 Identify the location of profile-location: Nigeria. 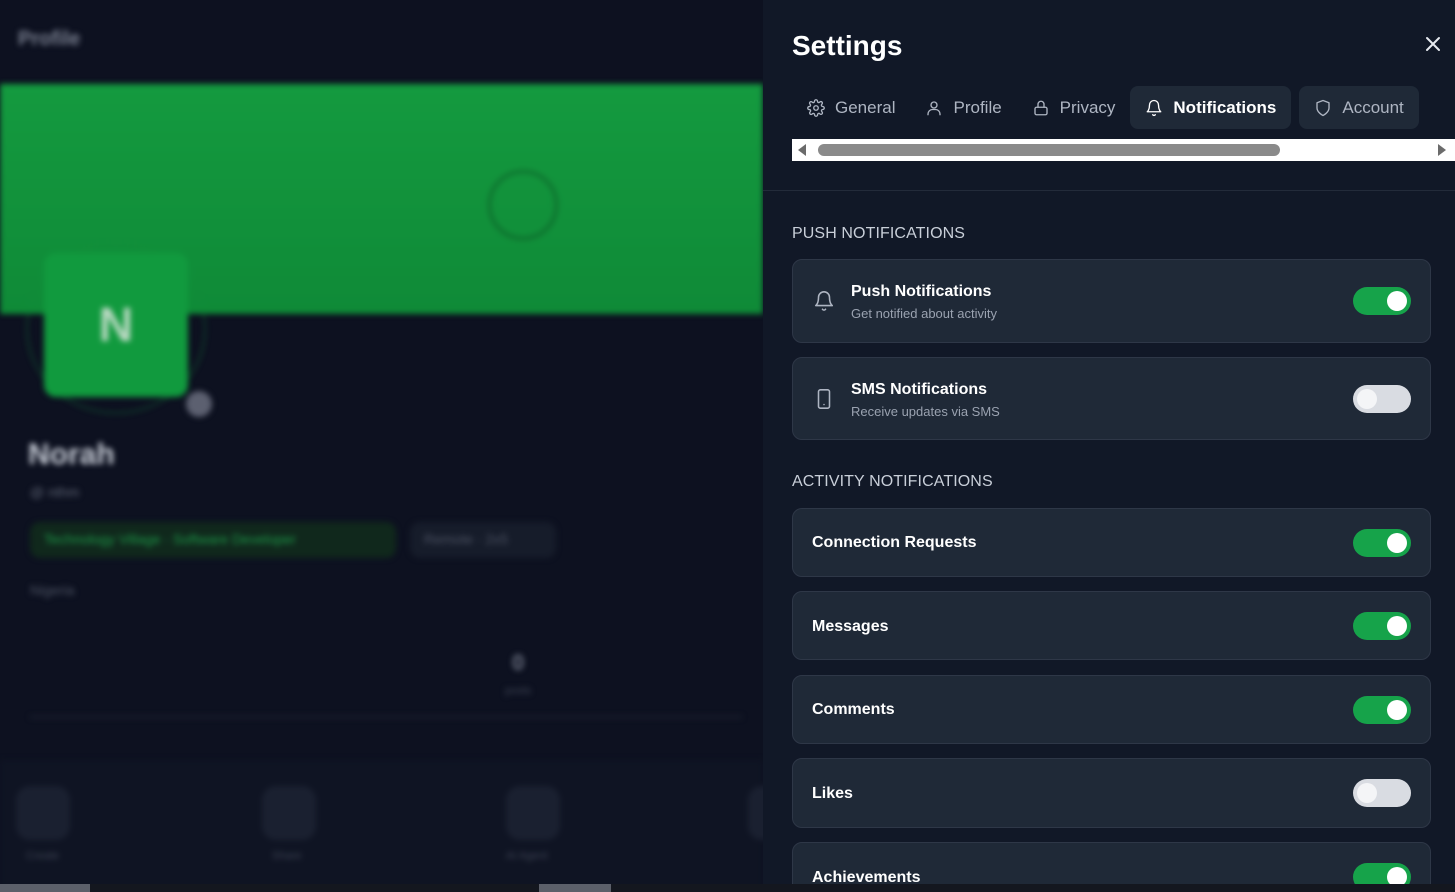
(52, 590).